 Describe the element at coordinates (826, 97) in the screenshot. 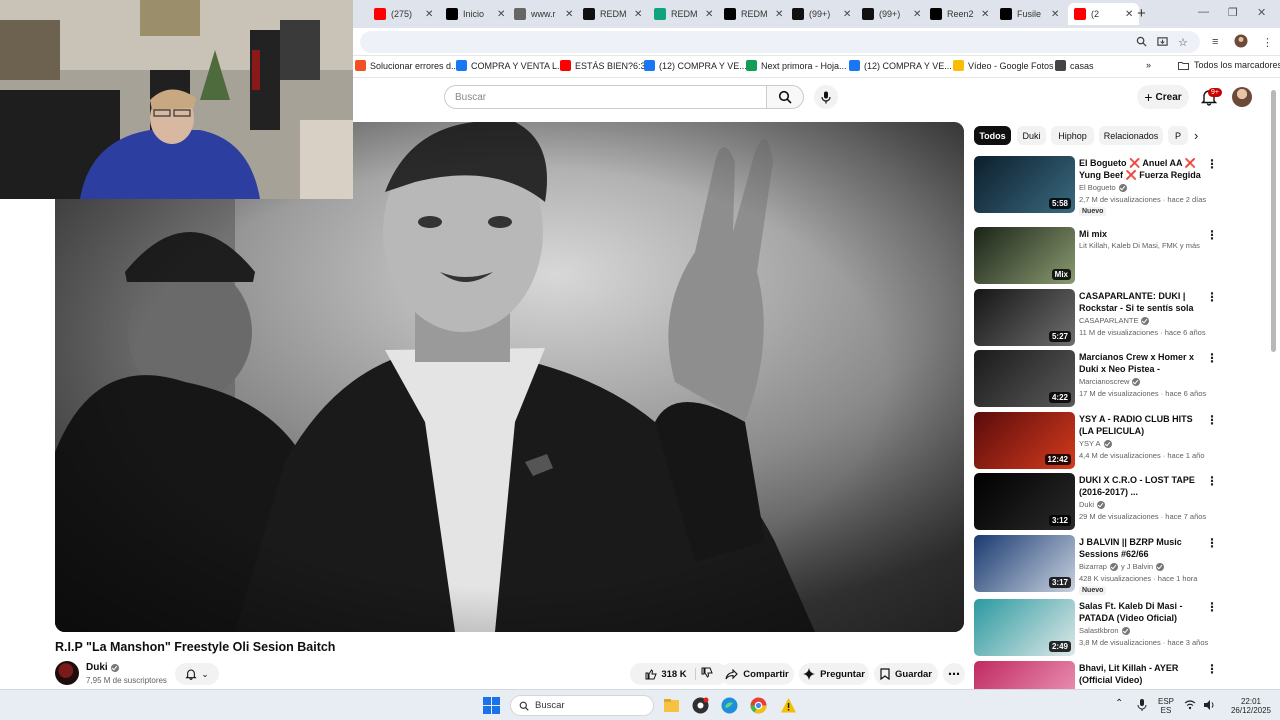

I see `voice-search-button` at that location.